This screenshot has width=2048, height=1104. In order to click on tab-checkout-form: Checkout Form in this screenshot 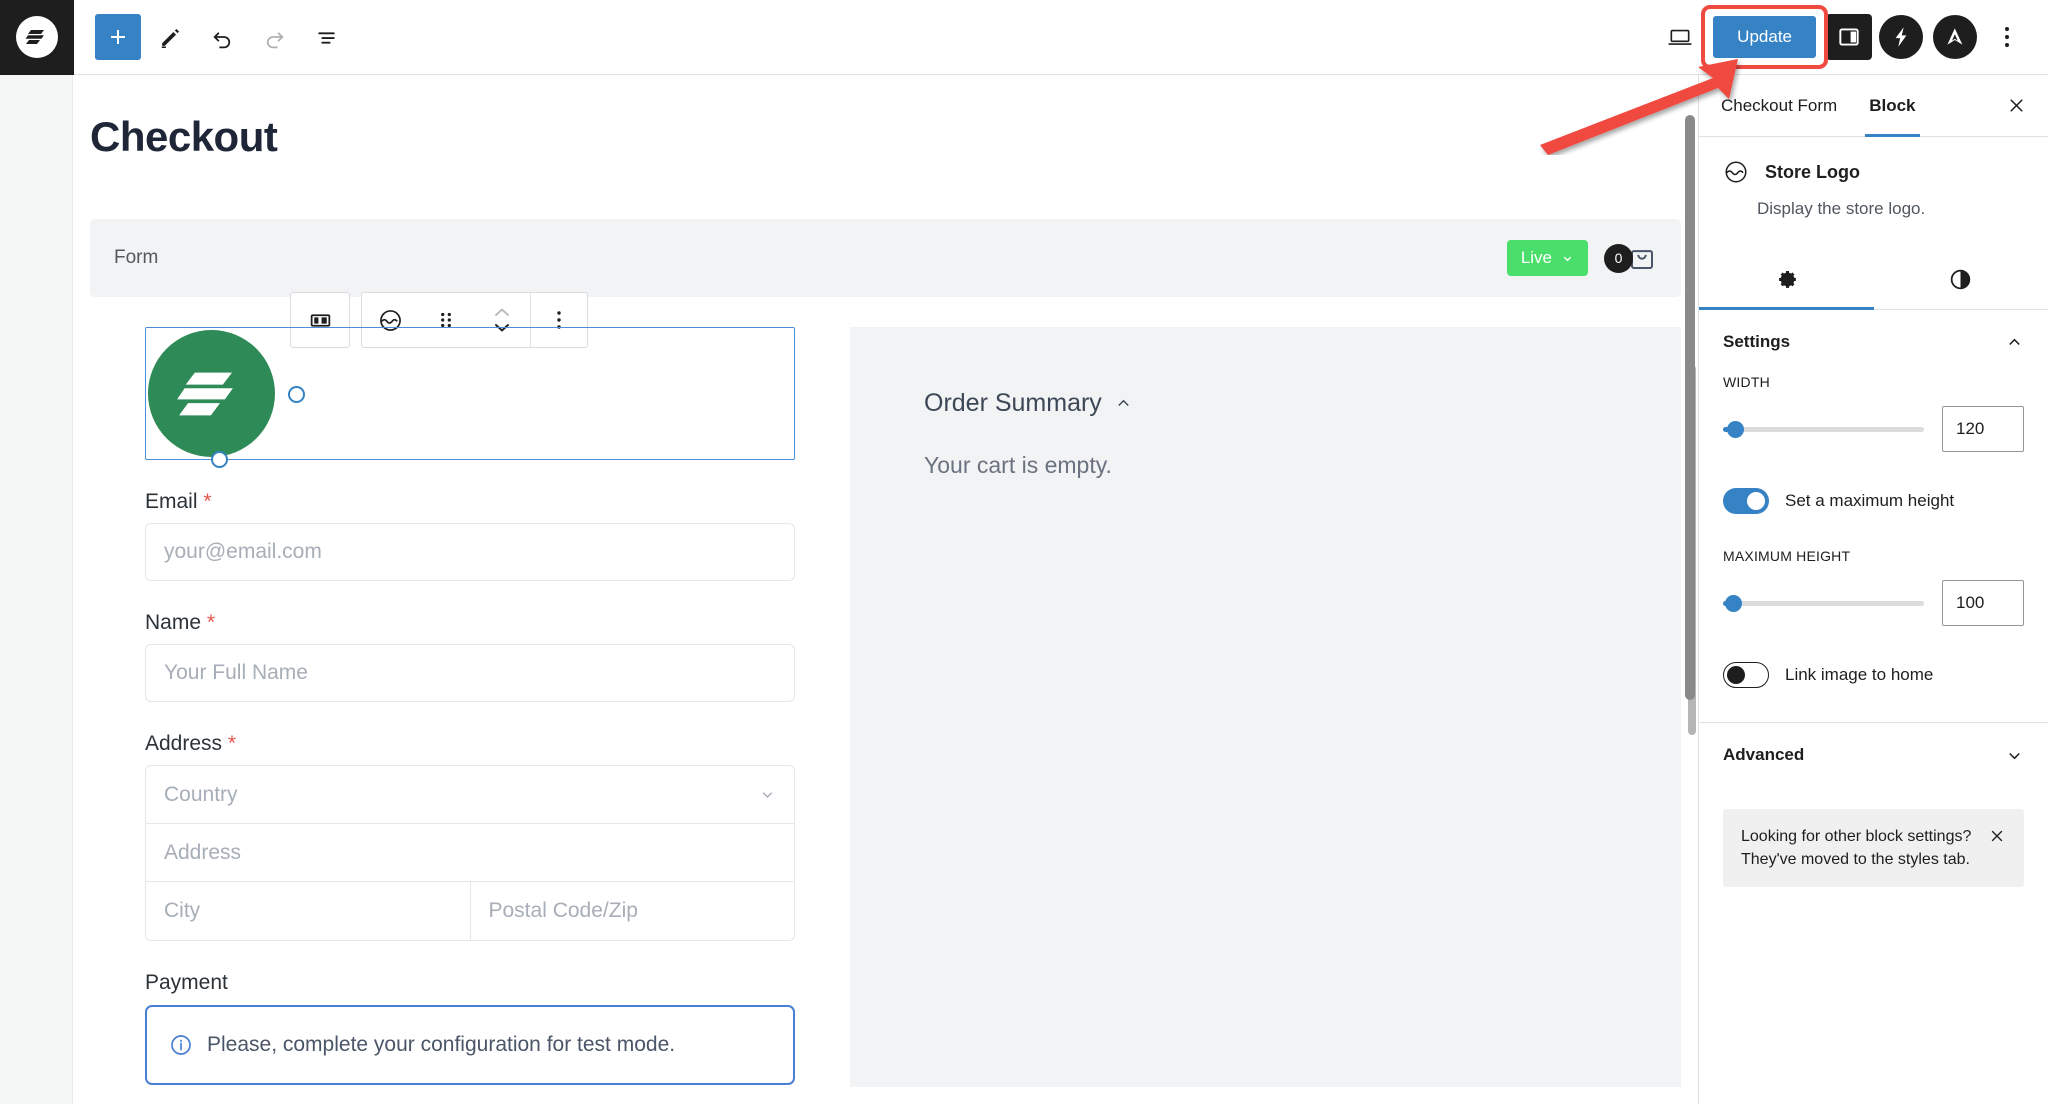, I will do `click(1779, 105)`.